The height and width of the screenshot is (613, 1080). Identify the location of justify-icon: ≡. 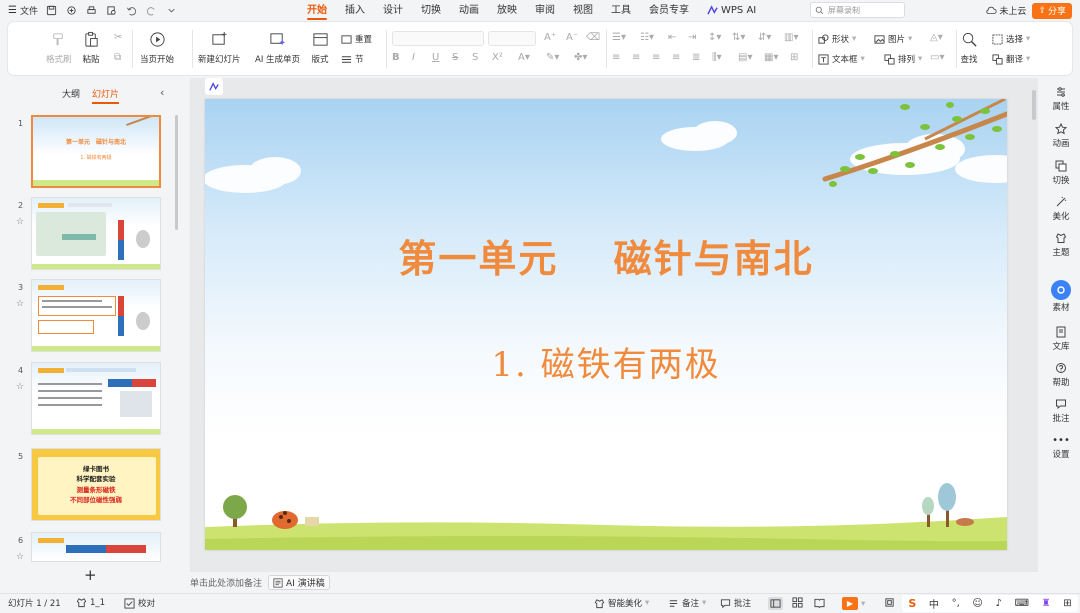
(676, 57).